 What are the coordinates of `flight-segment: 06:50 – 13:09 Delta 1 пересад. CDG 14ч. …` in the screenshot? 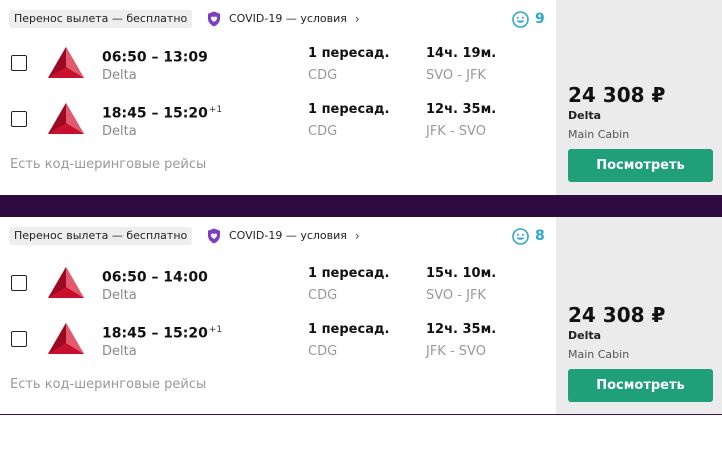 It's located at (278, 68).